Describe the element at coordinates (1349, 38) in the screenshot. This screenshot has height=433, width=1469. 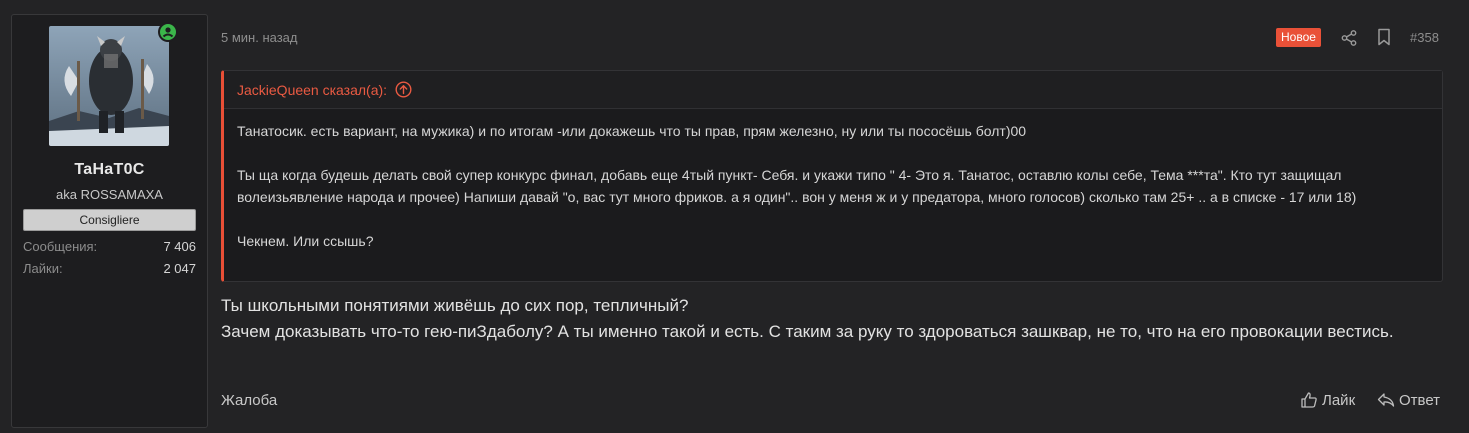
I see `share-icon` at that location.